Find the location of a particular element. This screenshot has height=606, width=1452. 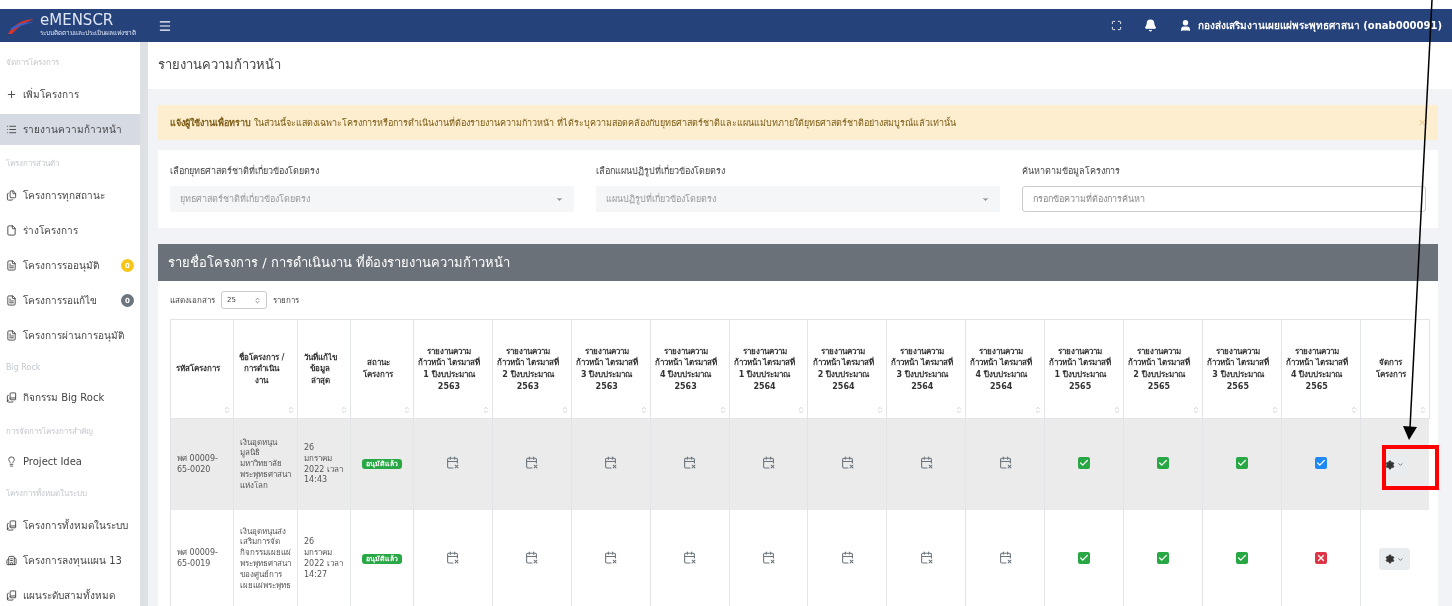

column-header: รายงานความก้าวหน้า ไตรมาสที่ 3 ปีงบประมาณ 2565 is located at coordinates (1242, 369).